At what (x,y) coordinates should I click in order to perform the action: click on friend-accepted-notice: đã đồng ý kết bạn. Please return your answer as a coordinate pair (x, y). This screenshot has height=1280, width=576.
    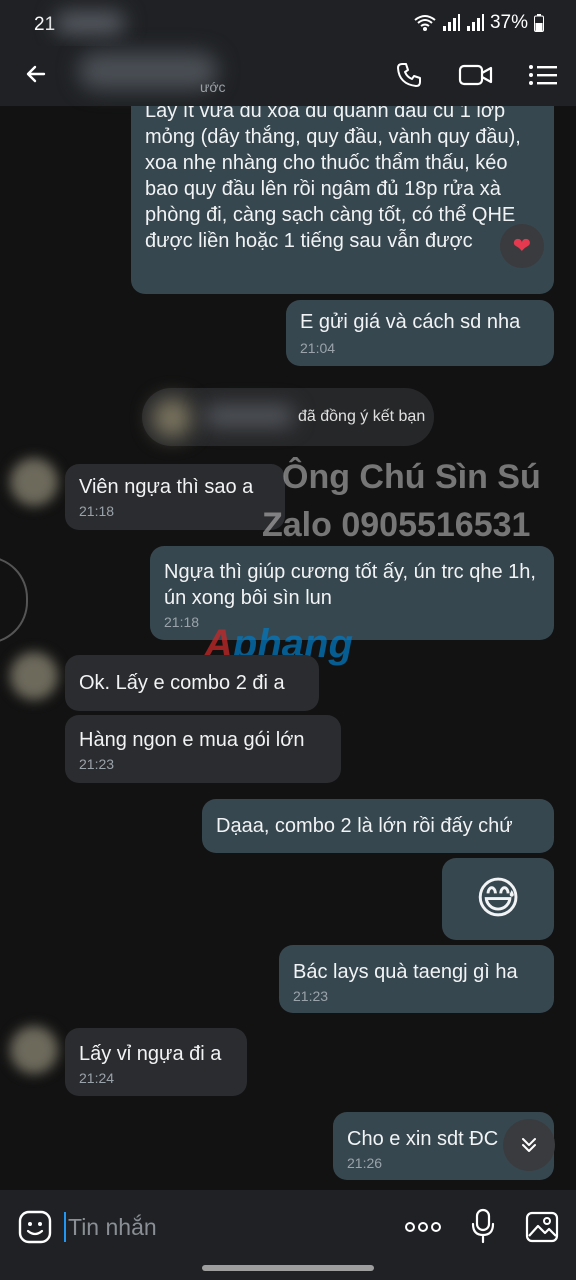
    Looking at the image, I should click on (288, 417).